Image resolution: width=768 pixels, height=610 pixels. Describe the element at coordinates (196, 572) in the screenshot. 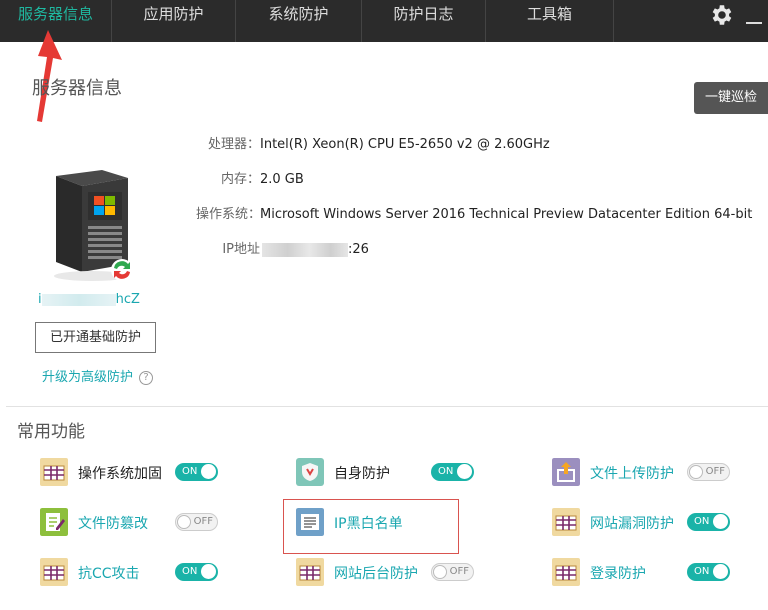

I see `anti-cc-toggle: ON` at that location.